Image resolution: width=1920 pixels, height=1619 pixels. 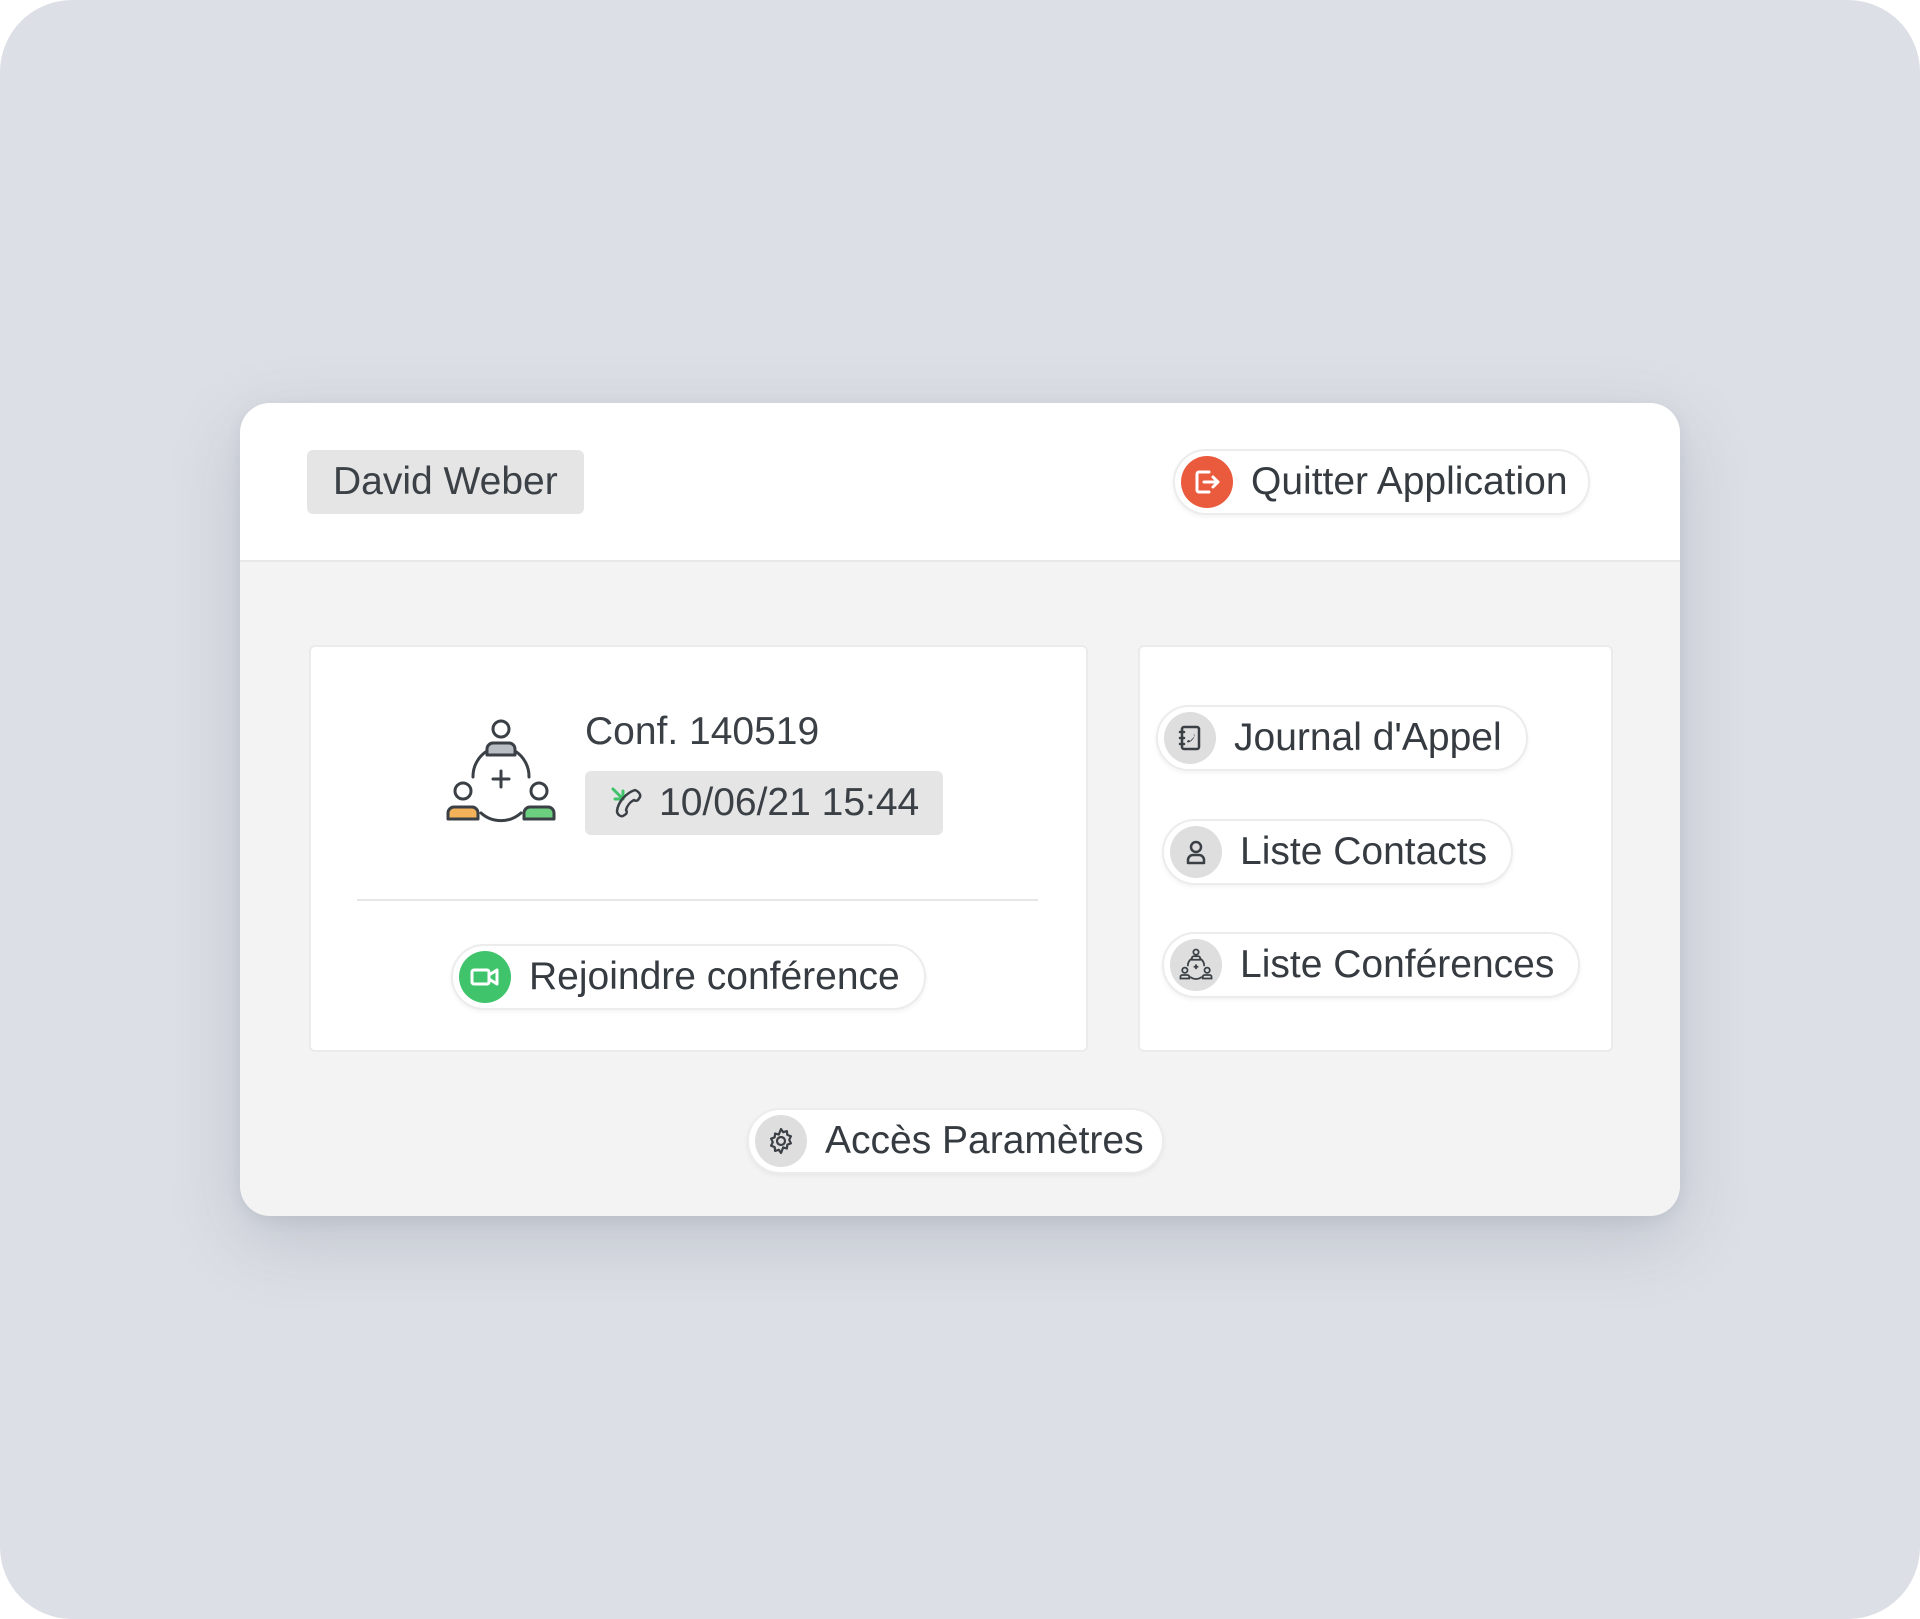 What do you see at coordinates (781, 1141) in the screenshot?
I see `gear-icon` at bounding box center [781, 1141].